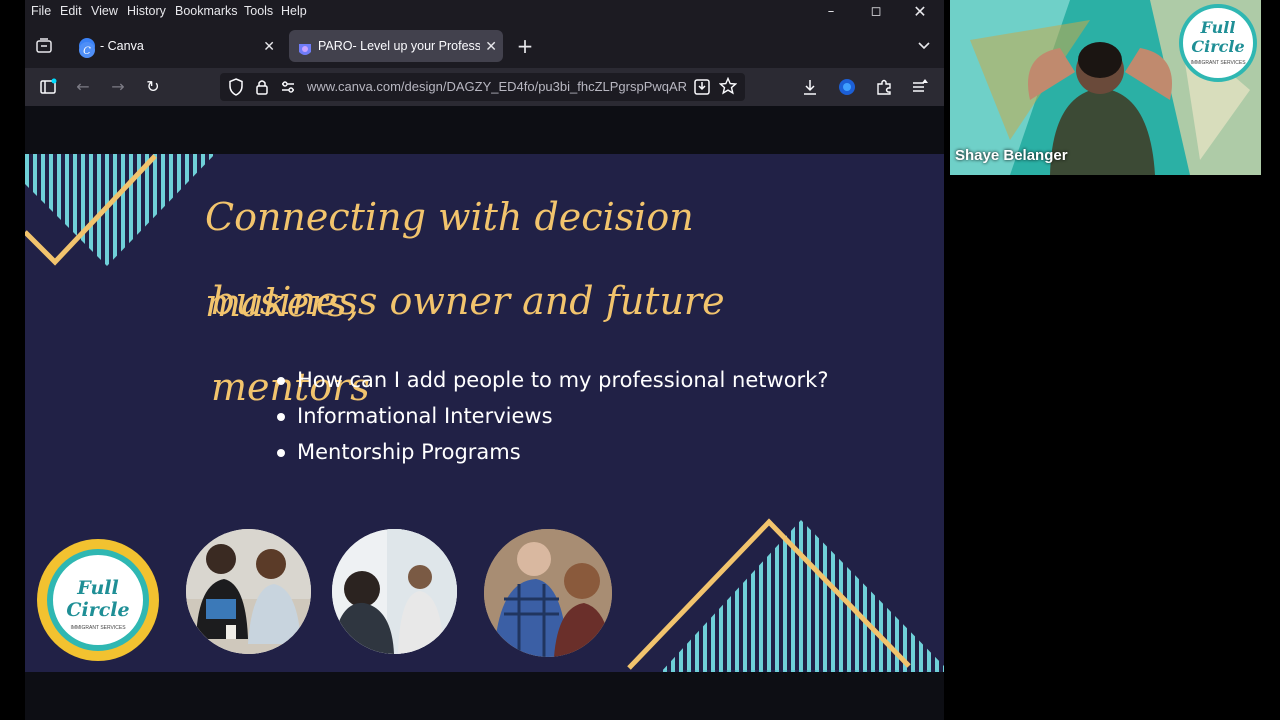 This screenshot has width=1280, height=720. What do you see at coordinates (258, 11) in the screenshot?
I see `menu-tools: Tools` at bounding box center [258, 11].